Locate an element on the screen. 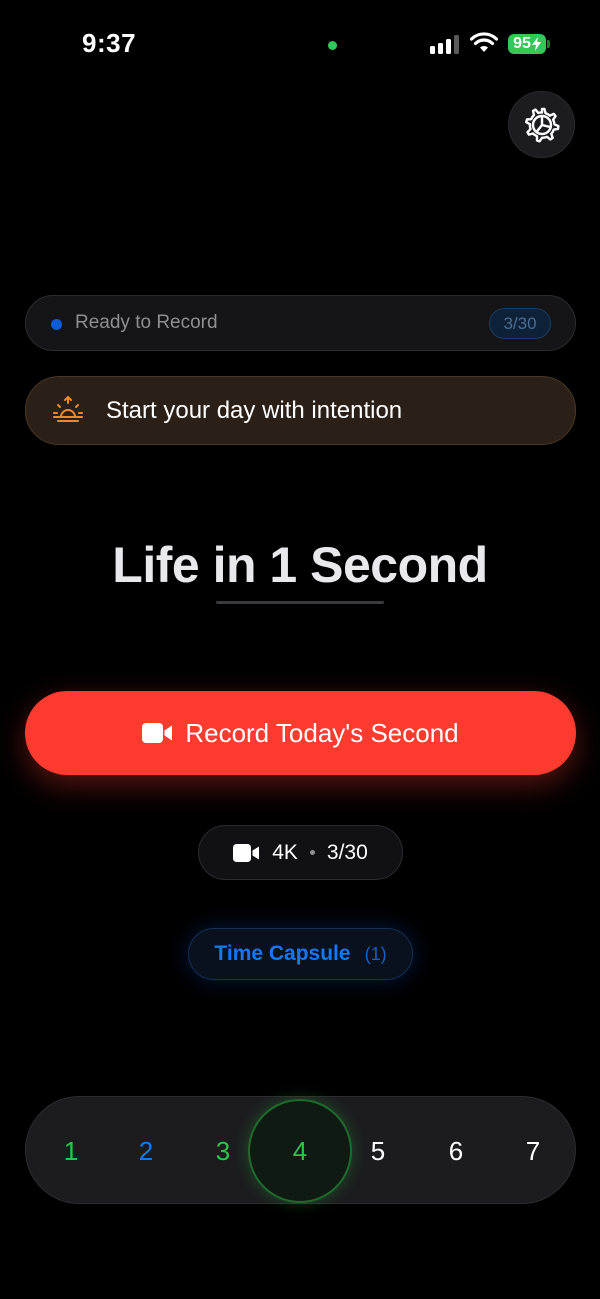 The image size is (600, 1299). day-selector: 1 2 3 4 5 6 7 is located at coordinates (300, 1150).